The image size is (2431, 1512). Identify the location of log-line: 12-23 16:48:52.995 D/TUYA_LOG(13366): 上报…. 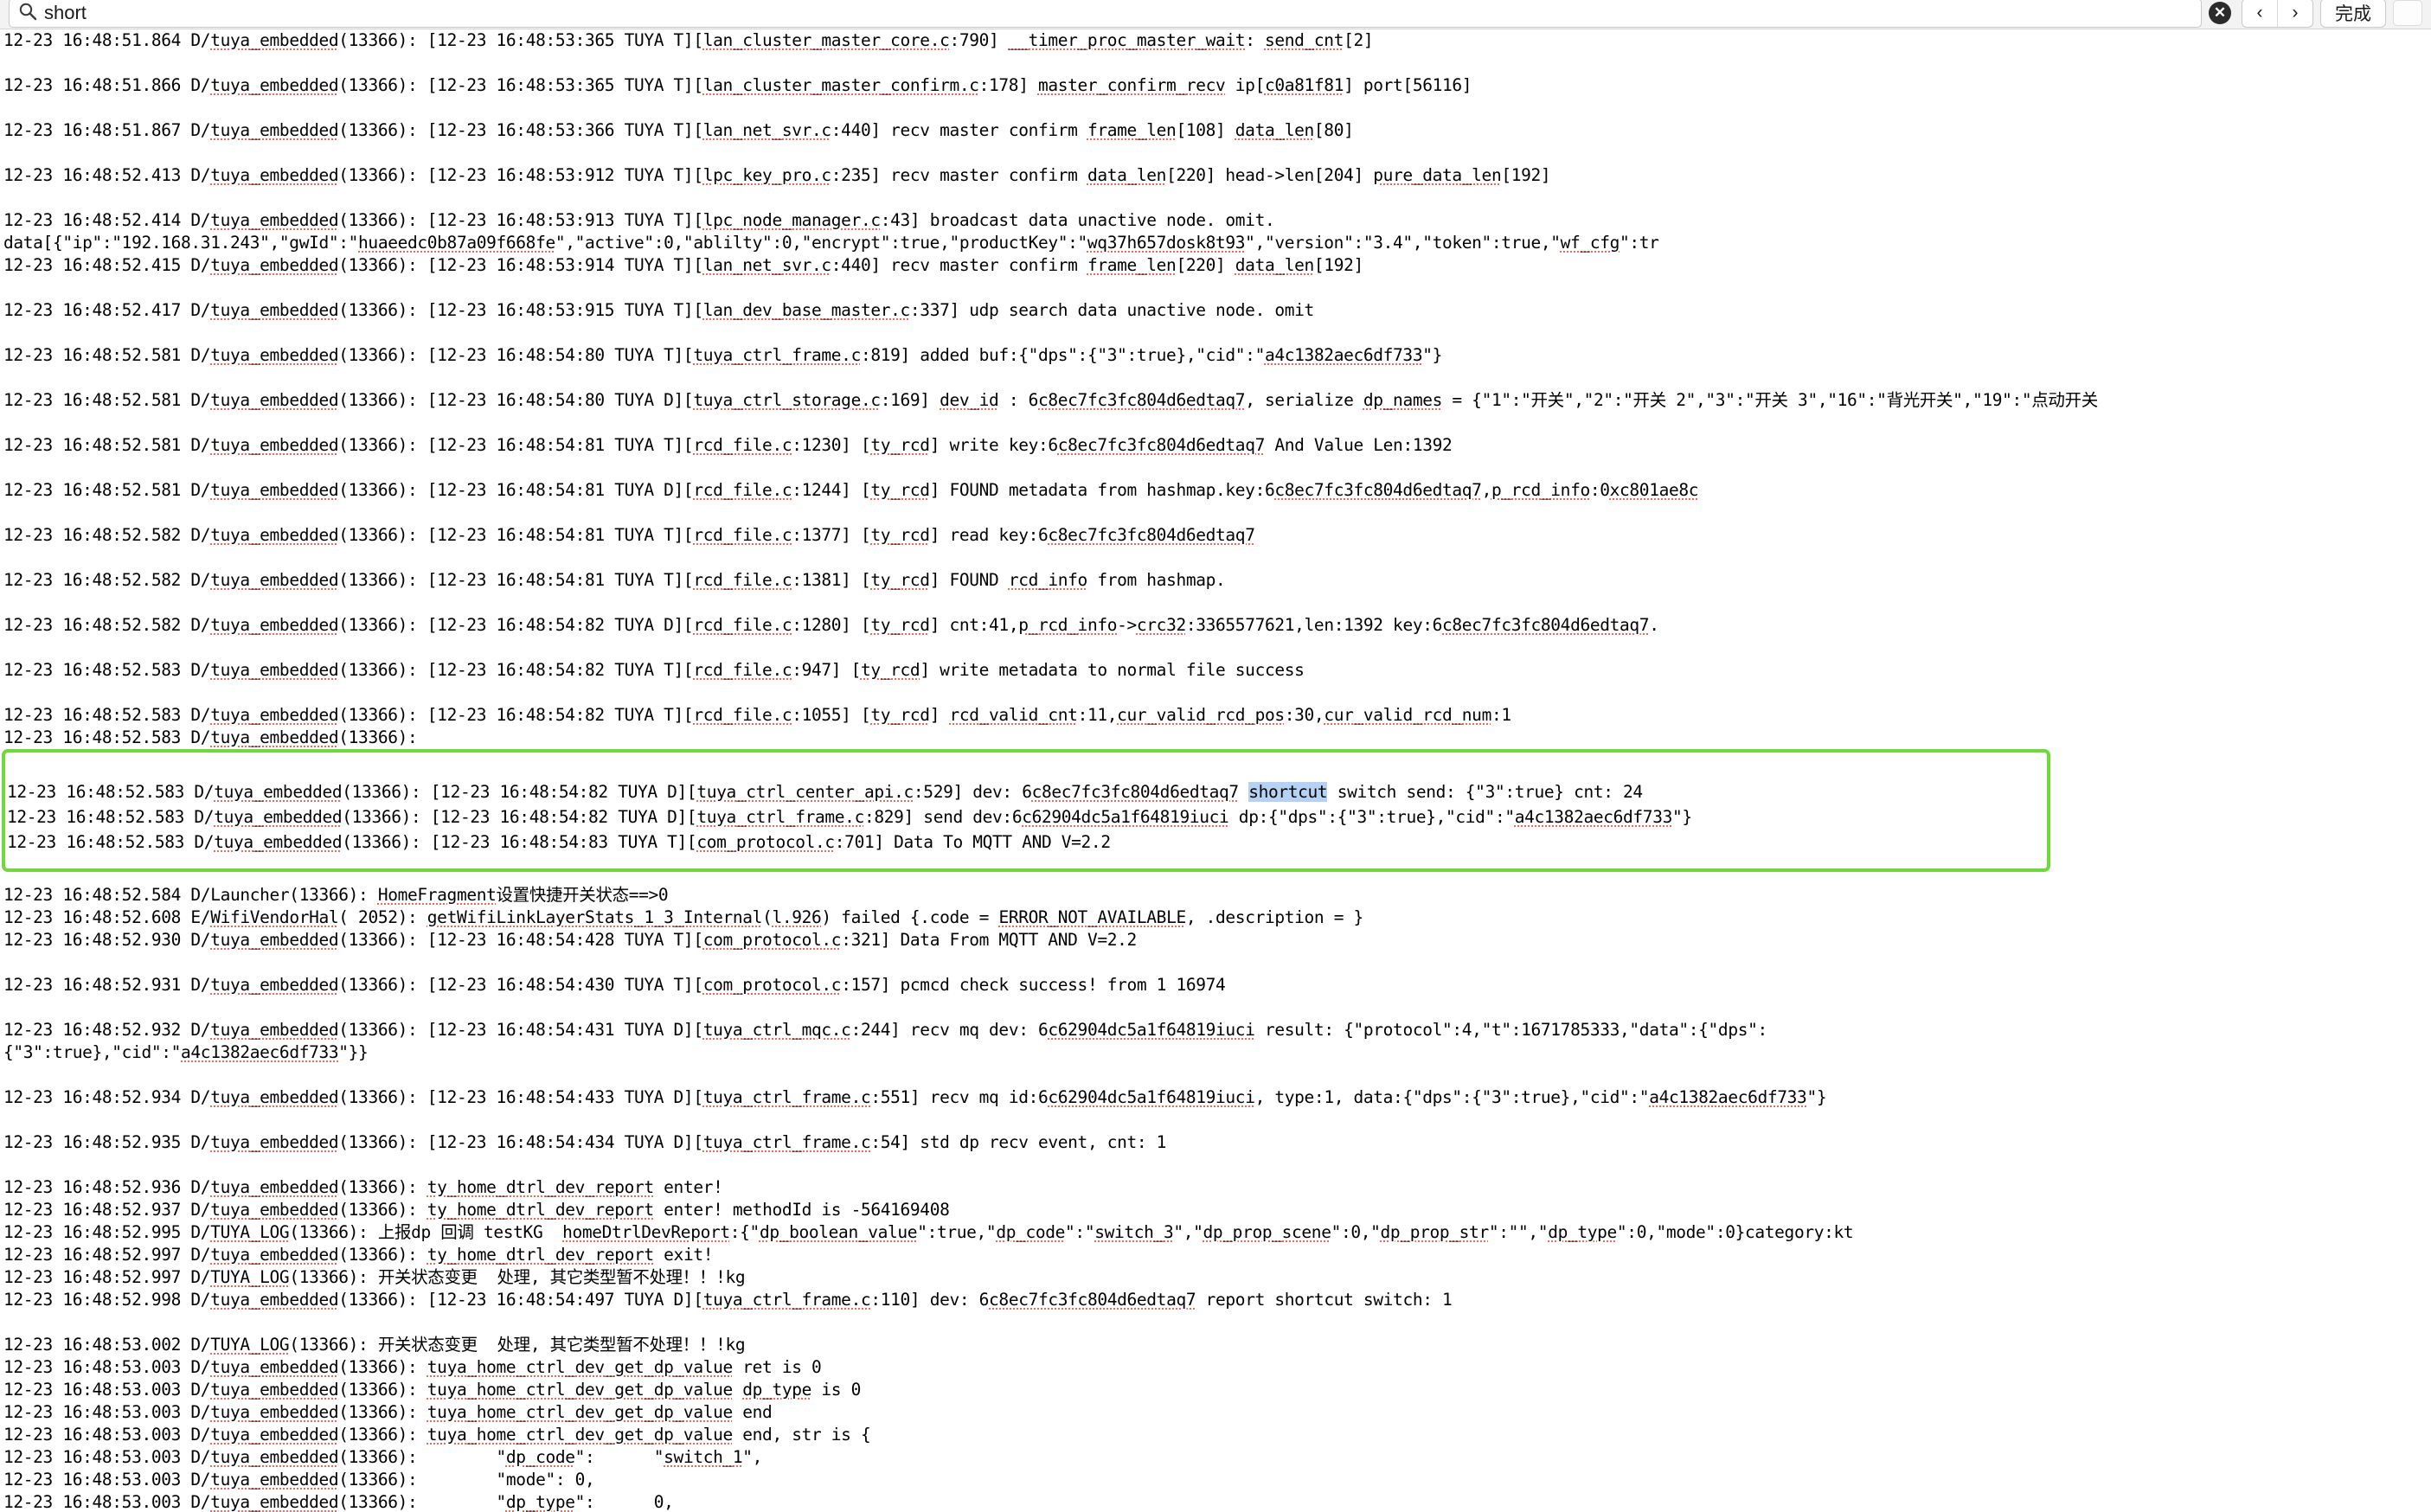
(928, 1232).